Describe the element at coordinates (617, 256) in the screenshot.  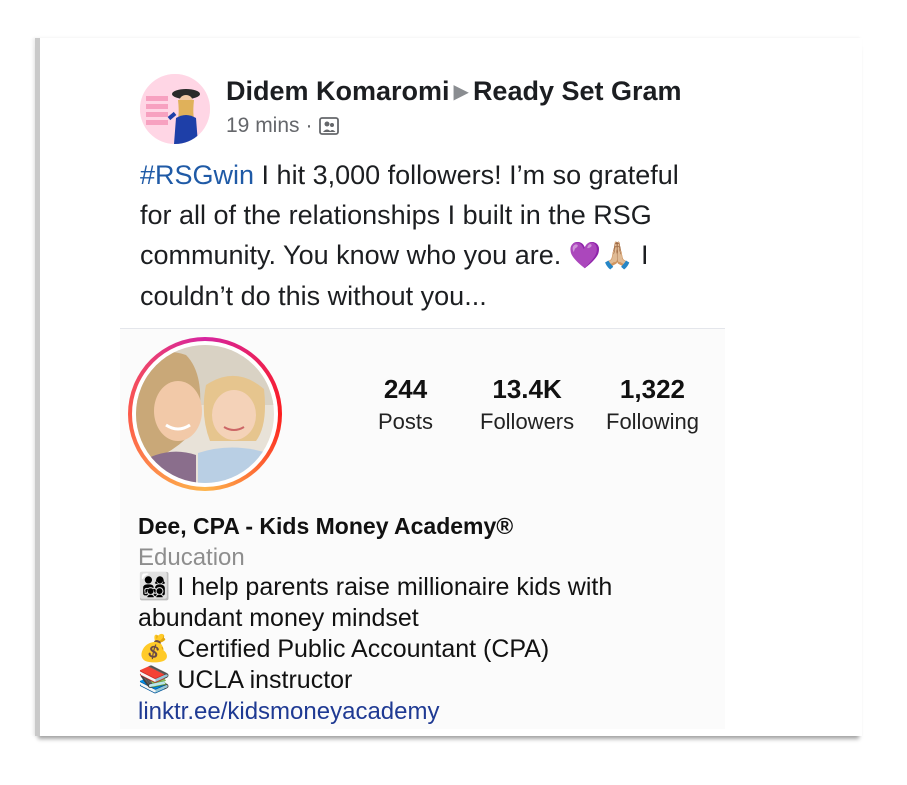
I see `praying-hands-icon: 🙏🏼` at that location.